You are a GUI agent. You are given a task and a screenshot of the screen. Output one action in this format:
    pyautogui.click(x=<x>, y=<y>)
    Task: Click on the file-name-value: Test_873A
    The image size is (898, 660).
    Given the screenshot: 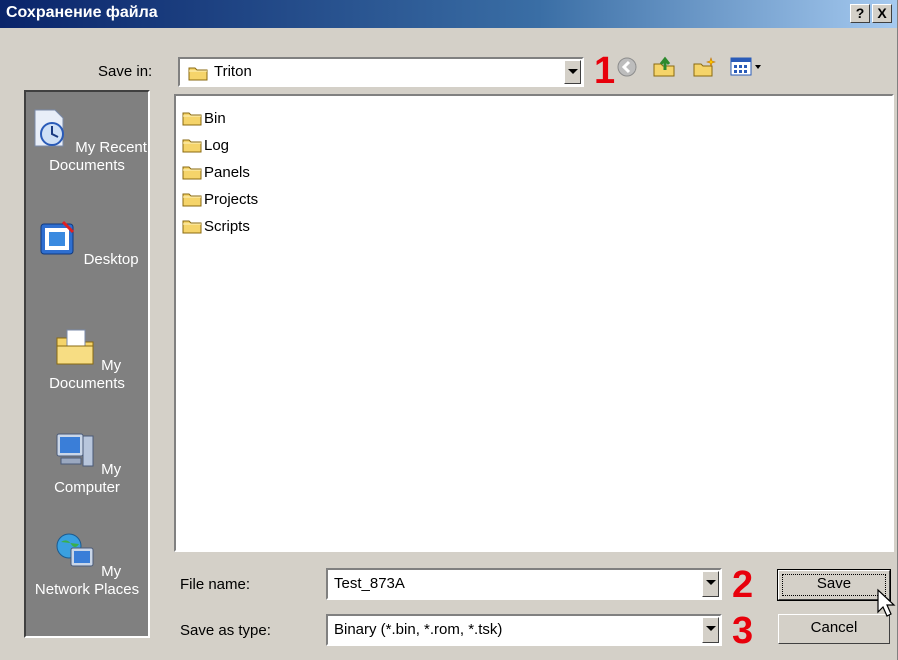 What is the action you would take?
    pyautogui.click(x=369, y=583)
    